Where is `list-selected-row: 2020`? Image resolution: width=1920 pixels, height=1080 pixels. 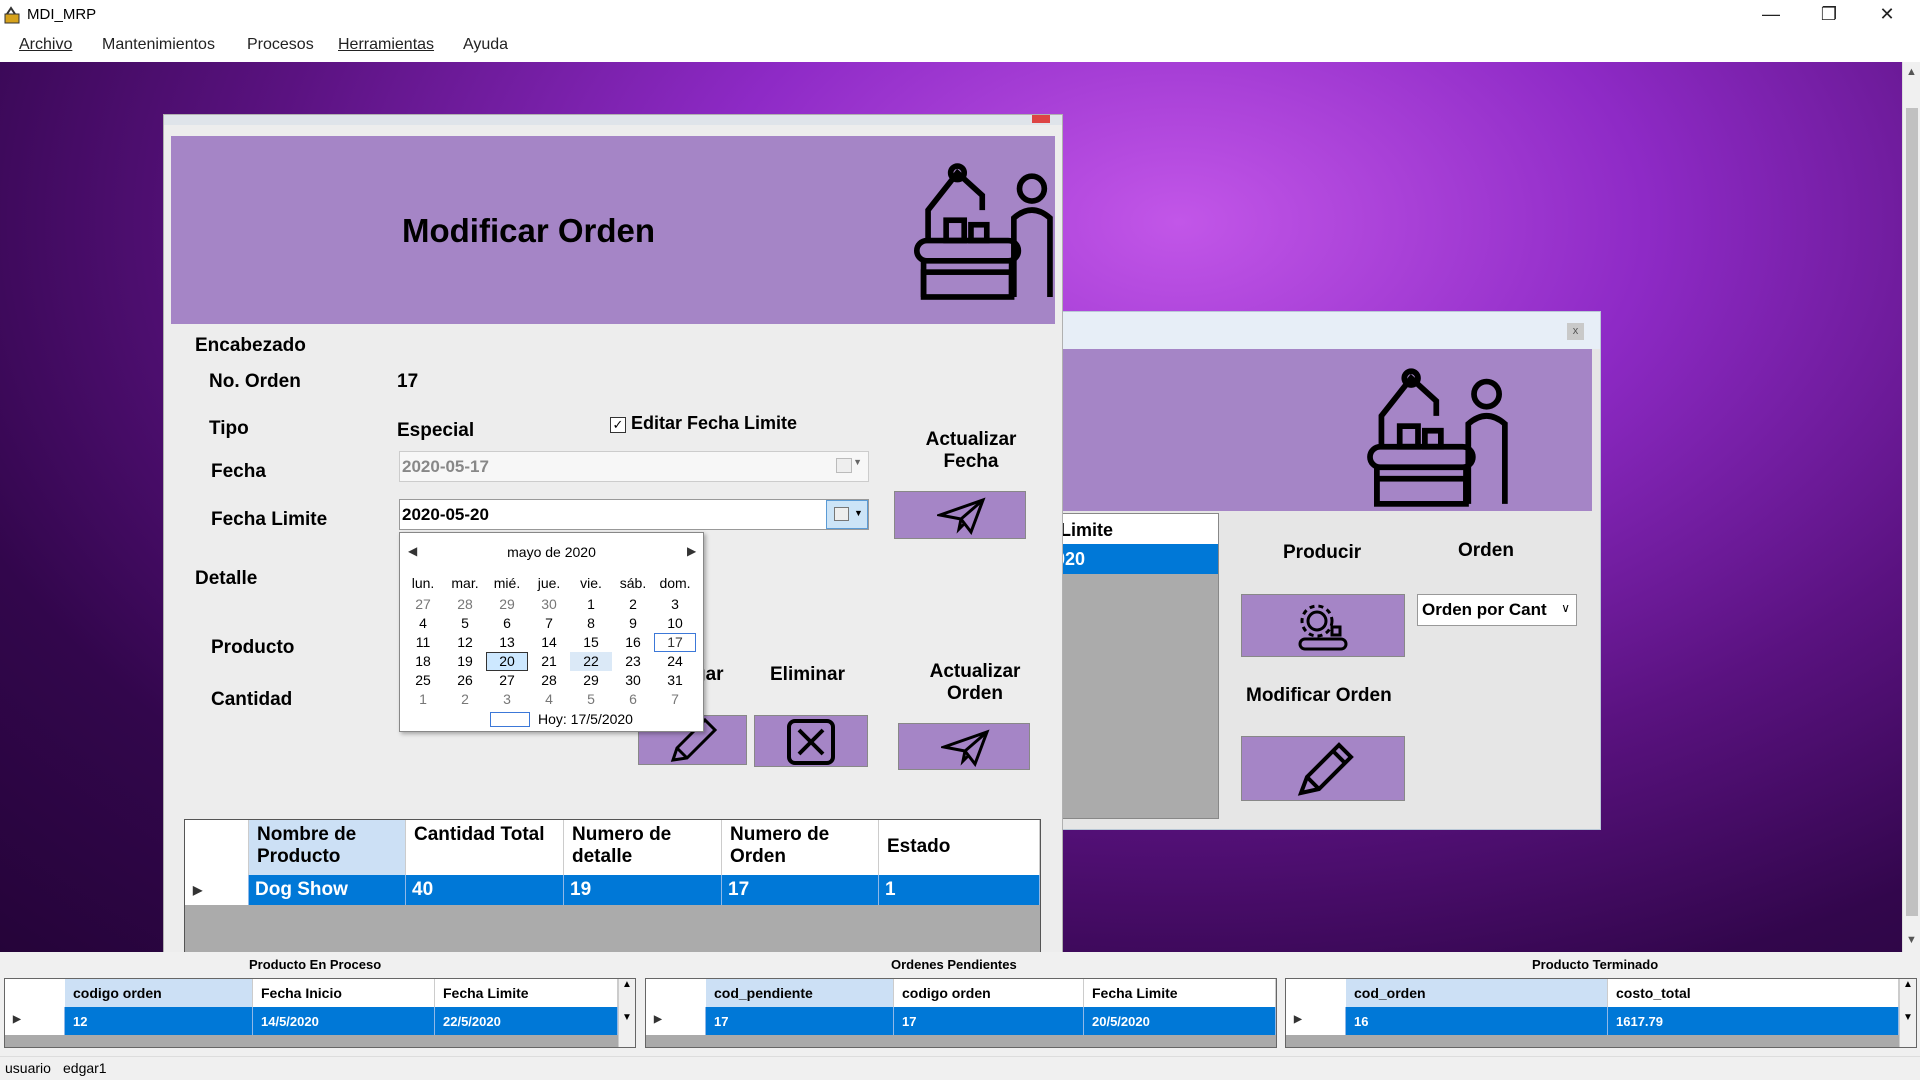 list-selected-row: 2020 is located at coordinates (1131, 559).